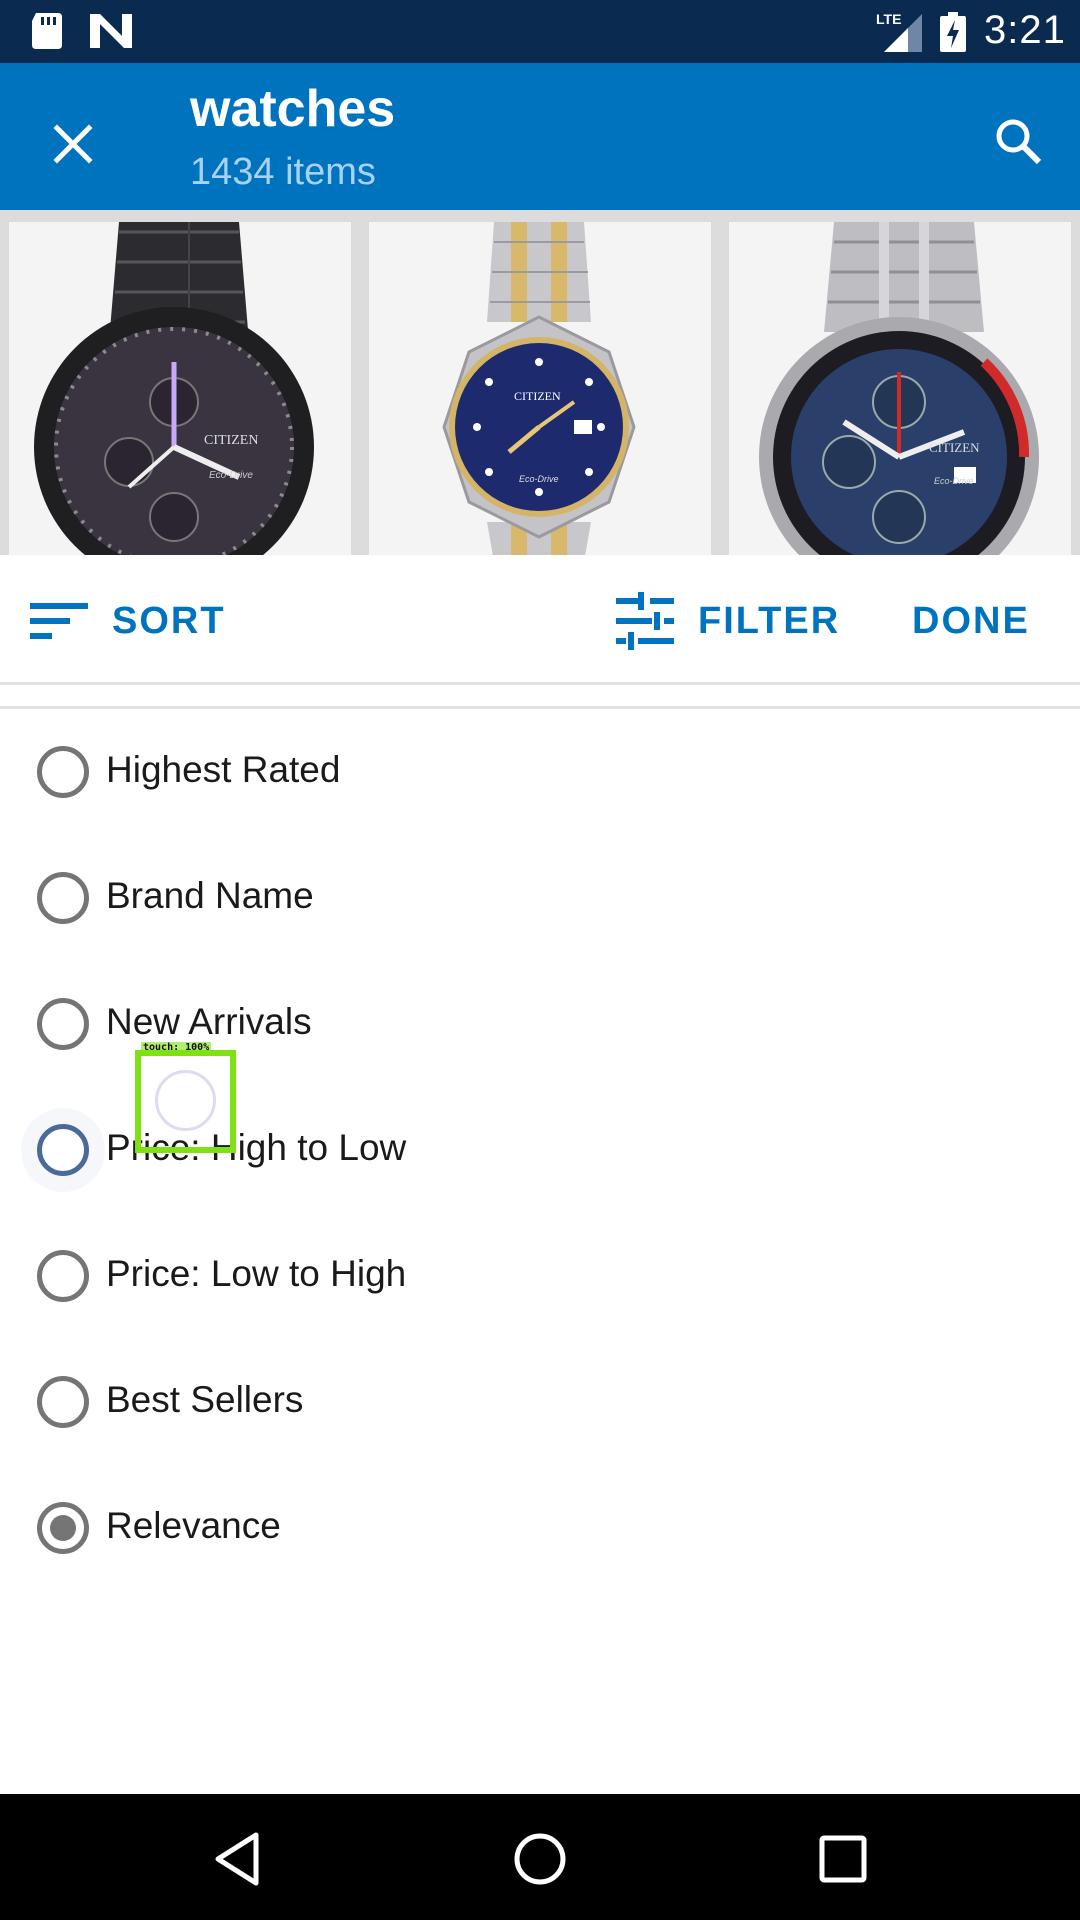 This screenshot has width=1080, height=1920. Describe the element at coordinates (540, 1402) in the screenshot. I see `sort-option-best-sellers: Best Sellers` at that location.